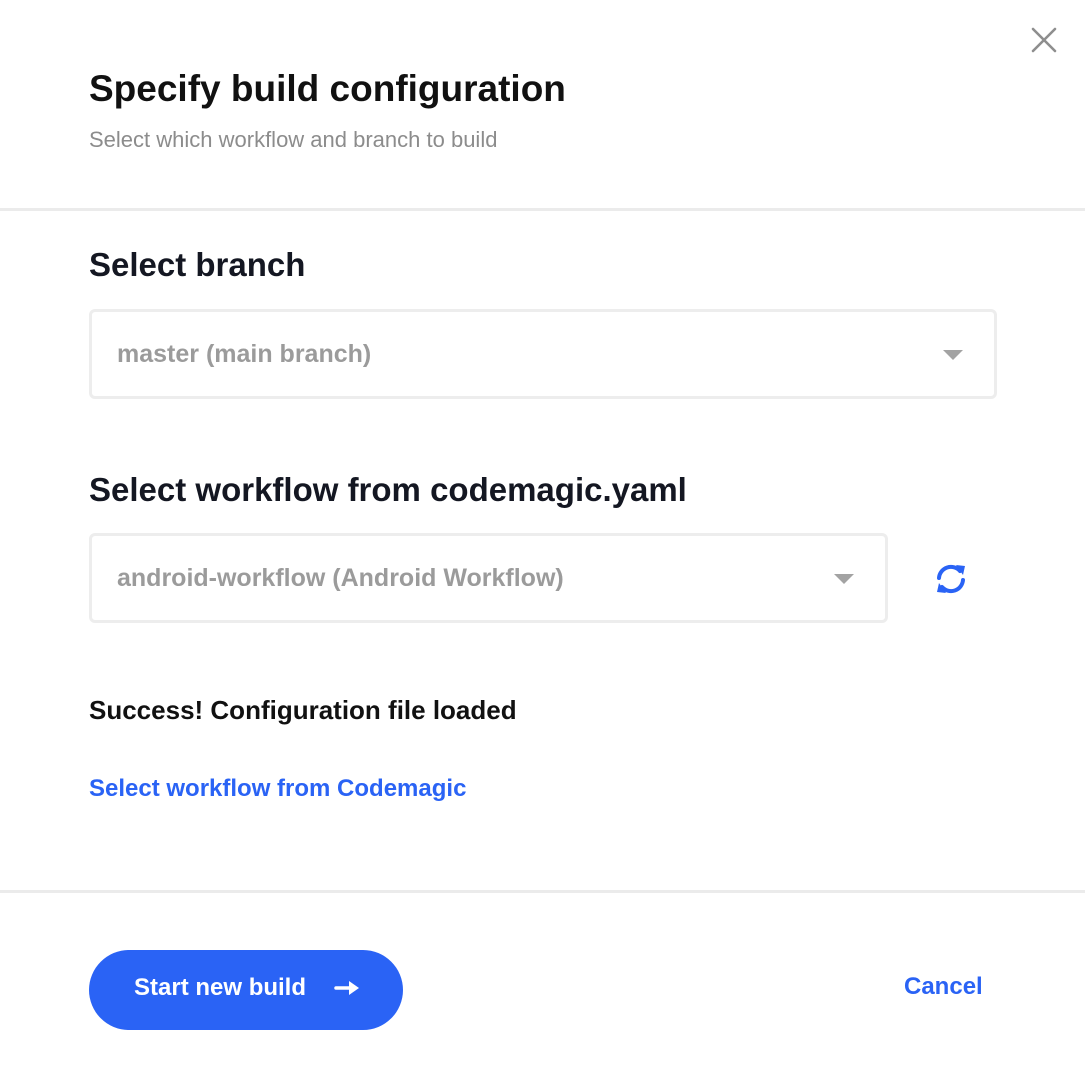 The width and height of the screenshot is (1085, 1080). What do you see at coordinates (388, 489) in the screenshot?
I see `workflow-section-label: Select workflow from codemagic.yaml` at bounding box center [388, 489].